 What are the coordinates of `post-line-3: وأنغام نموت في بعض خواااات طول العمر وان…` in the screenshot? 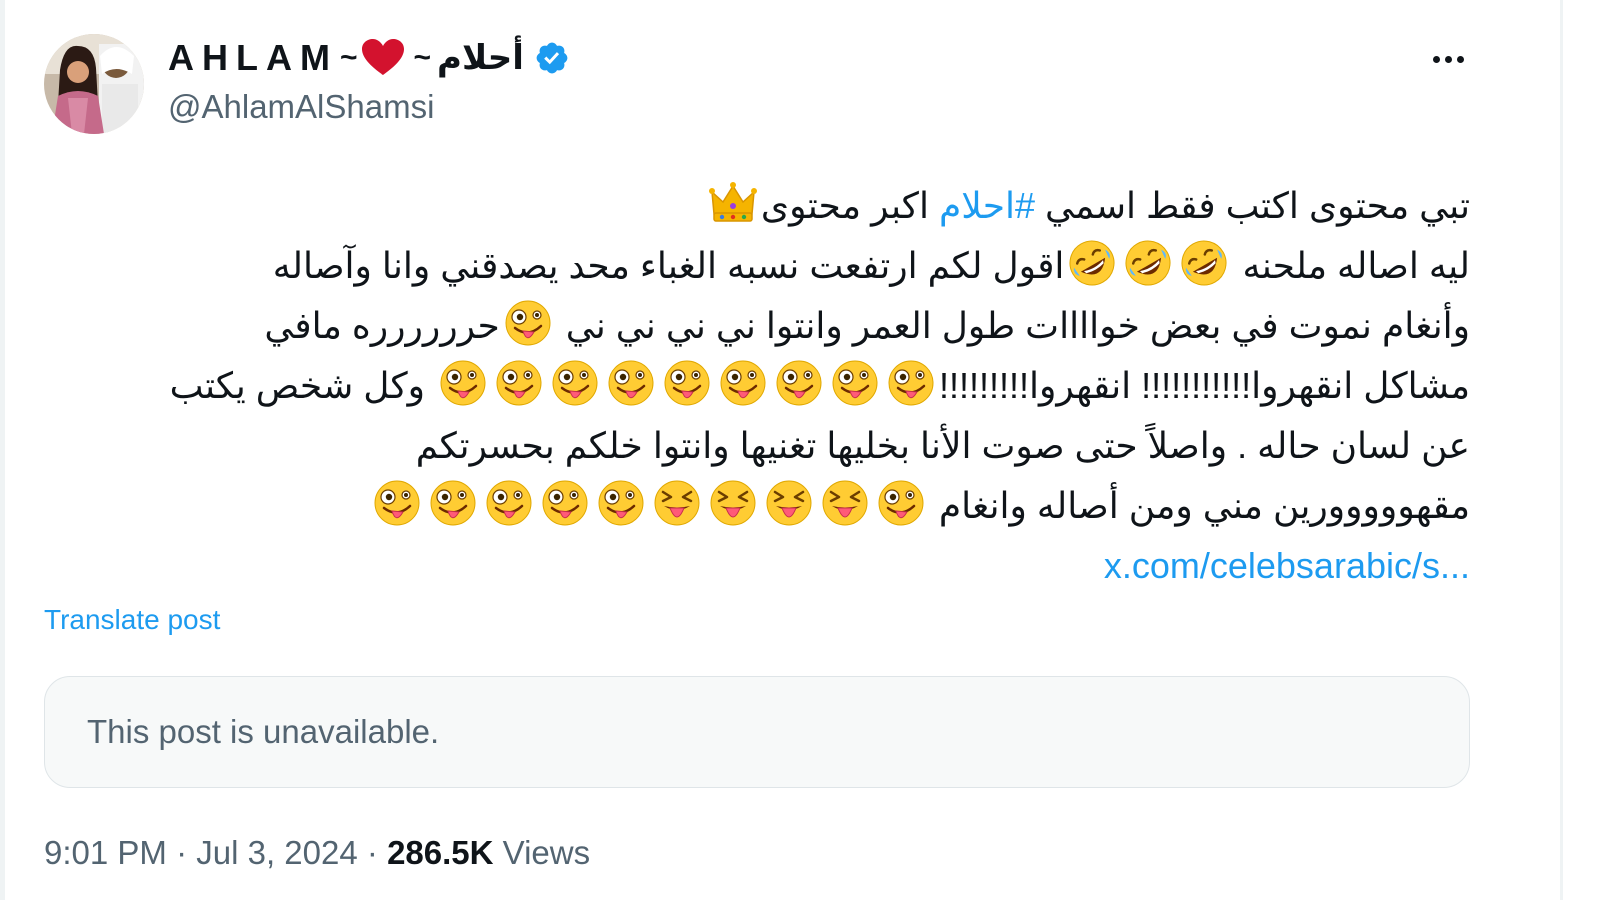 It's located at (765, 326).